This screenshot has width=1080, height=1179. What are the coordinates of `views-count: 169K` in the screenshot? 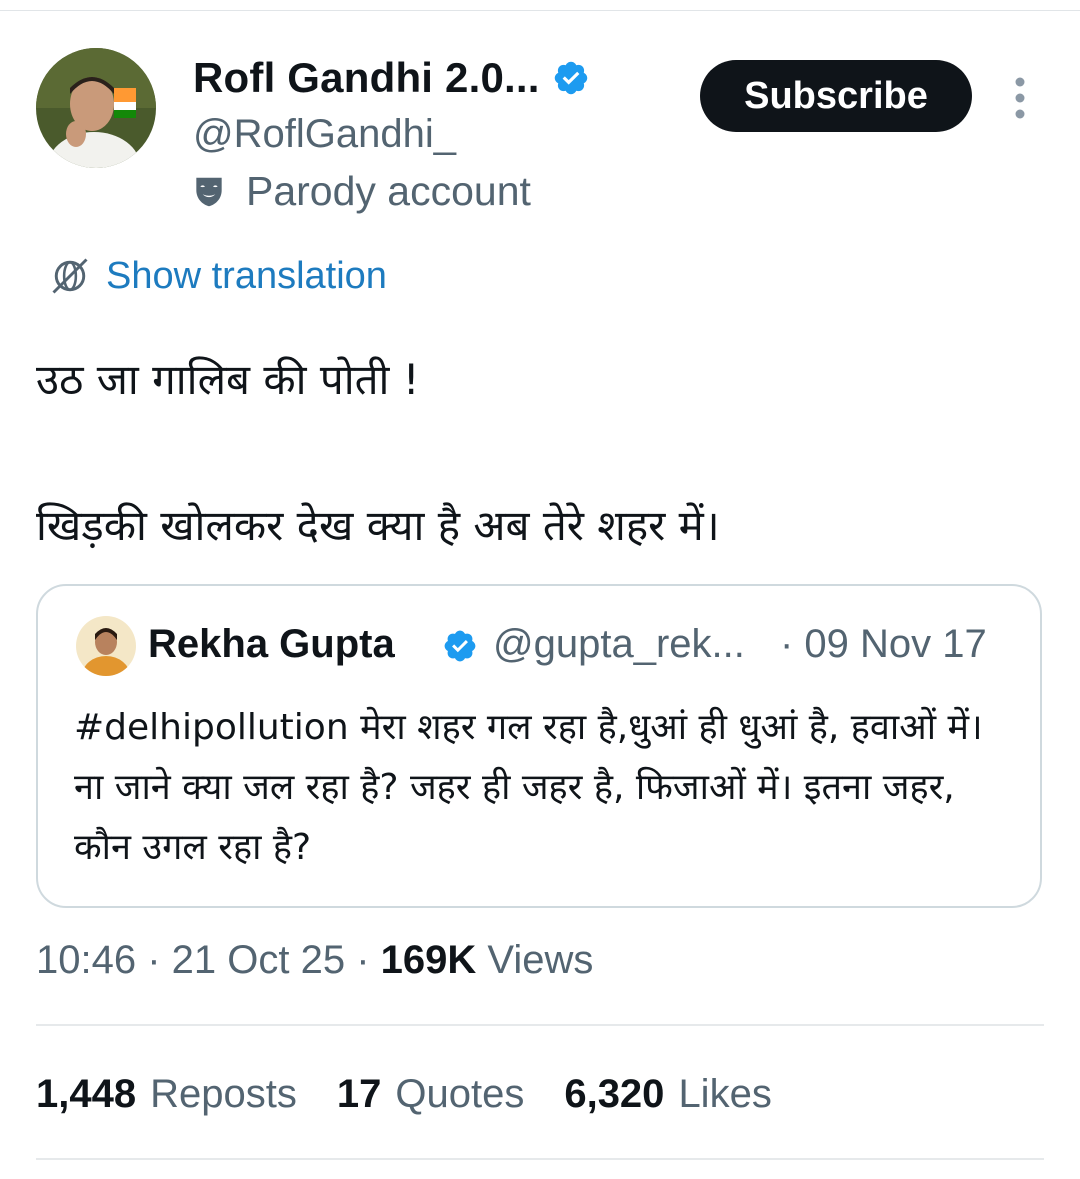 It's located at (428, 960).